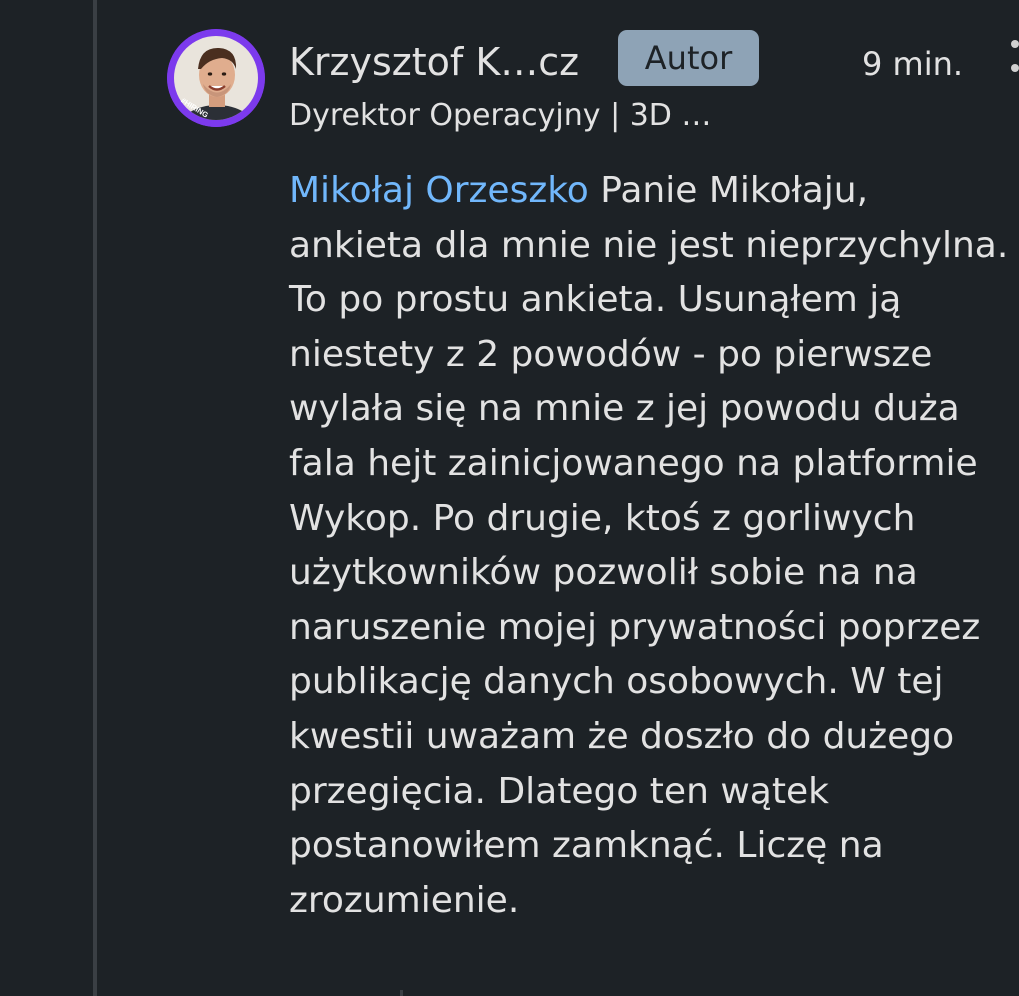 The width and height of the screenshot is (1019, 996). I want to click on author-name: Krzysztof K…cz, so click(434, 62).